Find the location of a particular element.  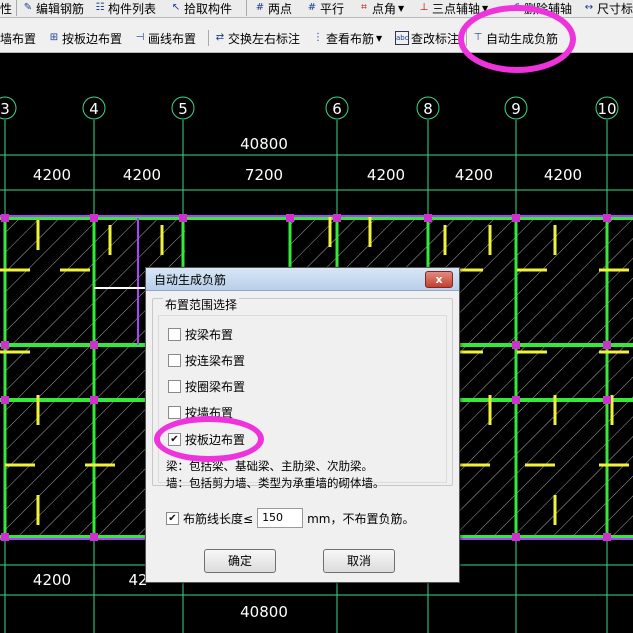

dialog-title: 自动生成负筋 is located at coordinates (302, 279).